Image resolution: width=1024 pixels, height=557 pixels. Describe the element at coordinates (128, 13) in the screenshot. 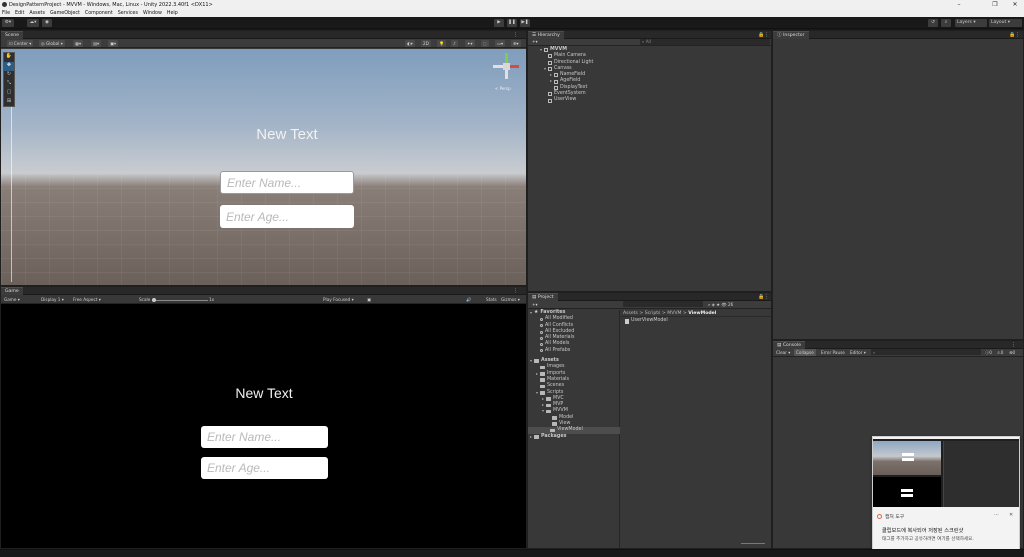

I see `menu-services: Services` at that location.